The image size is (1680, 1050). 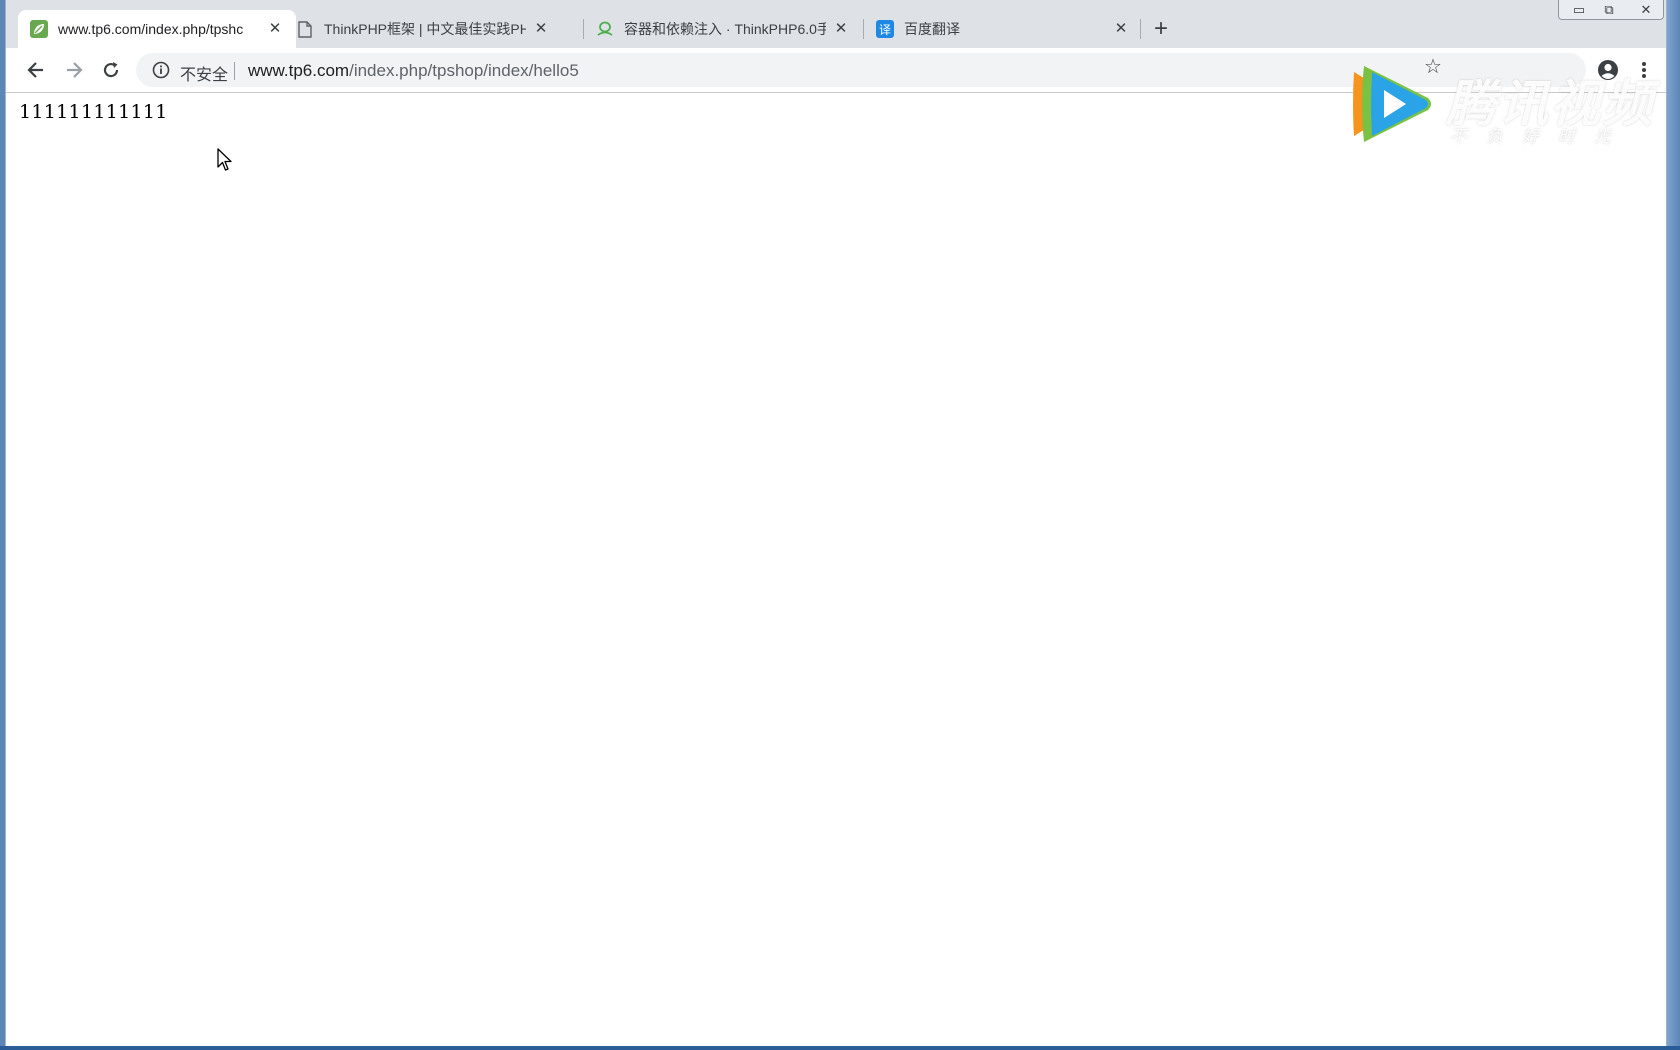 What do you see at coordinates (932, 29) in the screenshot?
I see `tab-title: 百度翻译` at bounding box center [932, 29].